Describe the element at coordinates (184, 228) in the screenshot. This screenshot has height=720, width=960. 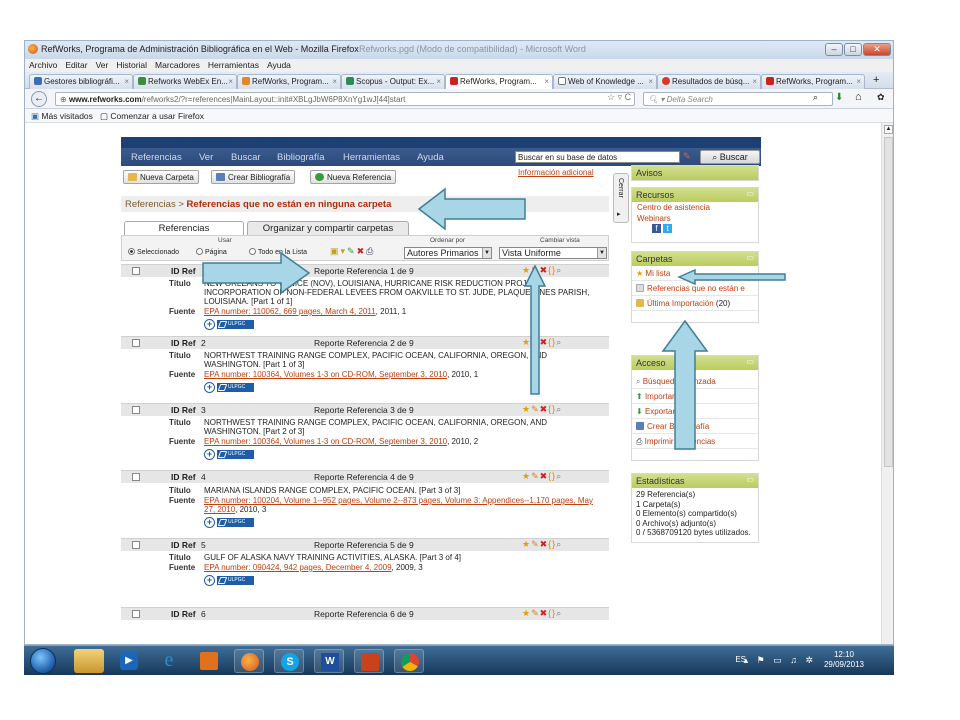
I see `tab-referencias: Referencias` at that location.